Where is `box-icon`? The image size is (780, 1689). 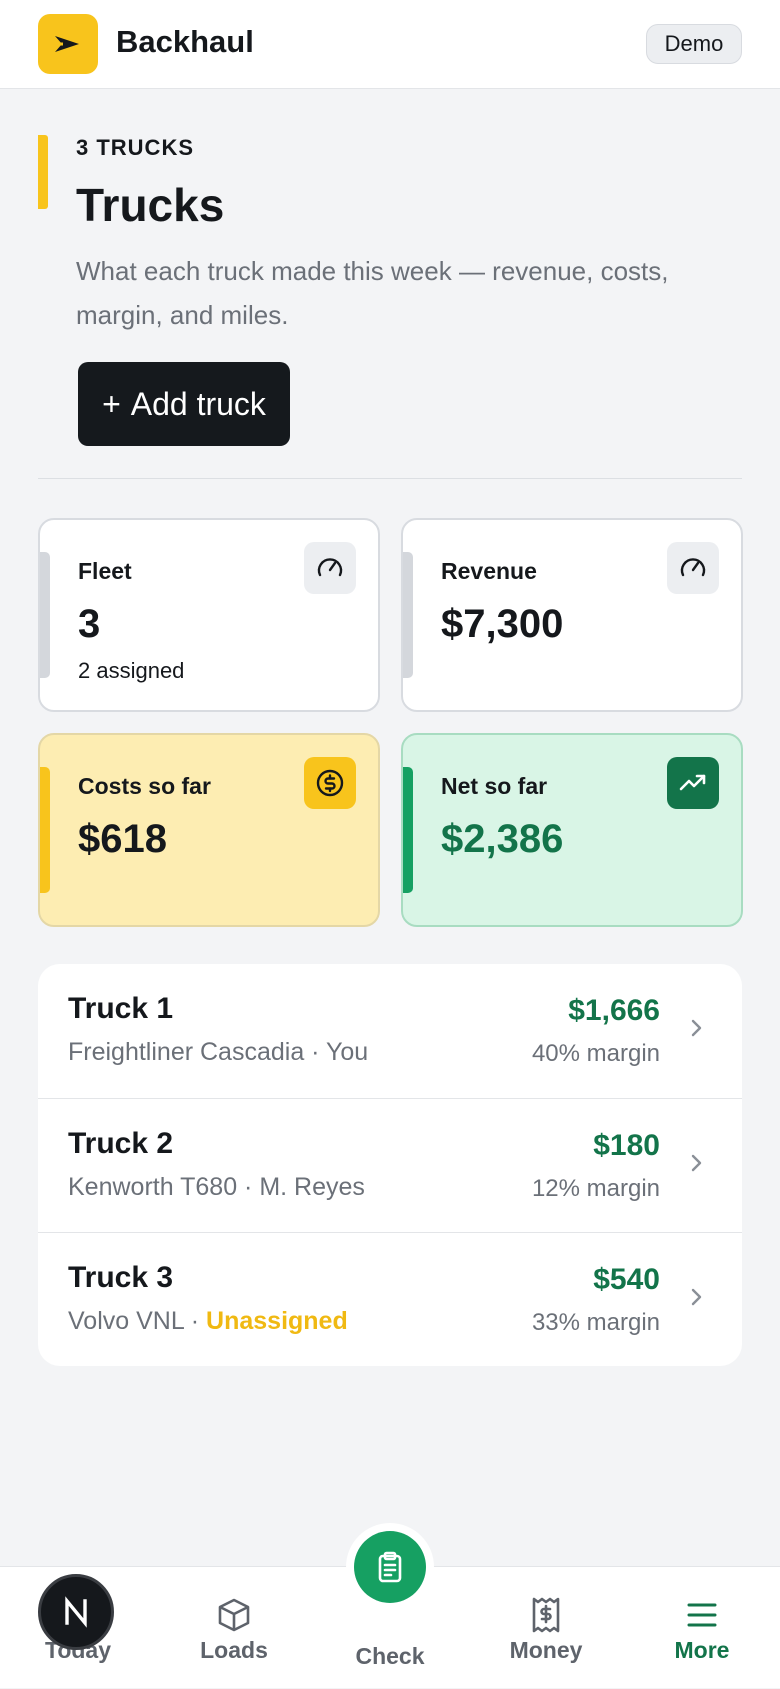 box-icon is located at coordinates (234, 1615).